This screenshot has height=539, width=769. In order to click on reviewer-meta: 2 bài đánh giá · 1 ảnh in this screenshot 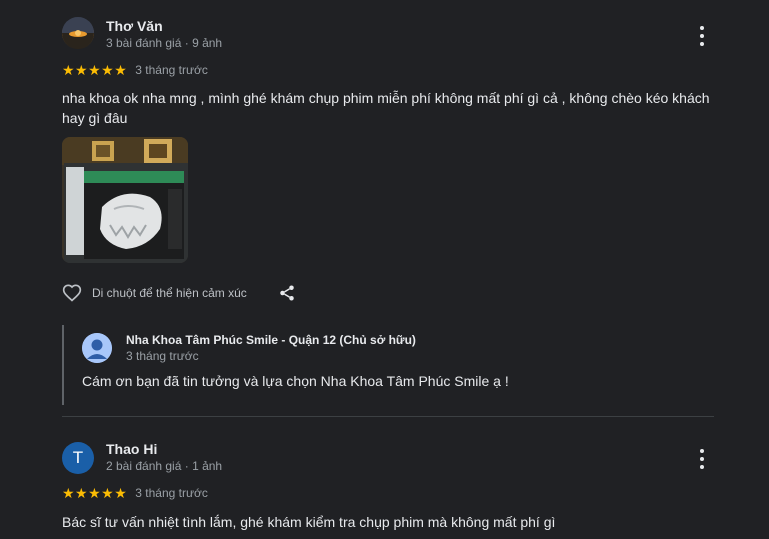, I will do `click(164, 466)`.